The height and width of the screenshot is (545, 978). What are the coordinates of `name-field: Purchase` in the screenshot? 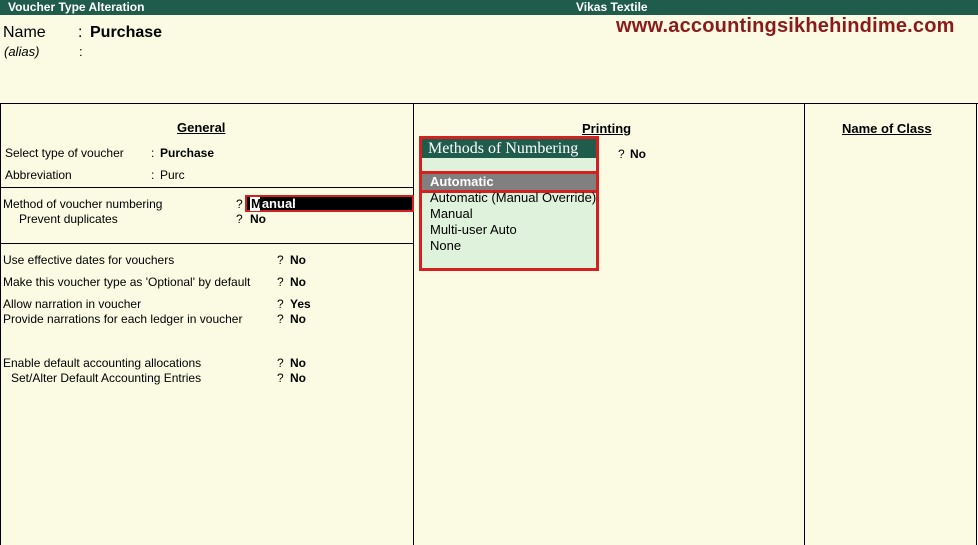 It's located at (126, 33).